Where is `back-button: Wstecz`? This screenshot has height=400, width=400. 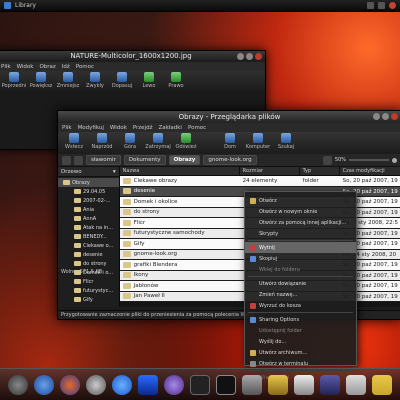
back-button: Wstecz is located at coordinates (74, 141).